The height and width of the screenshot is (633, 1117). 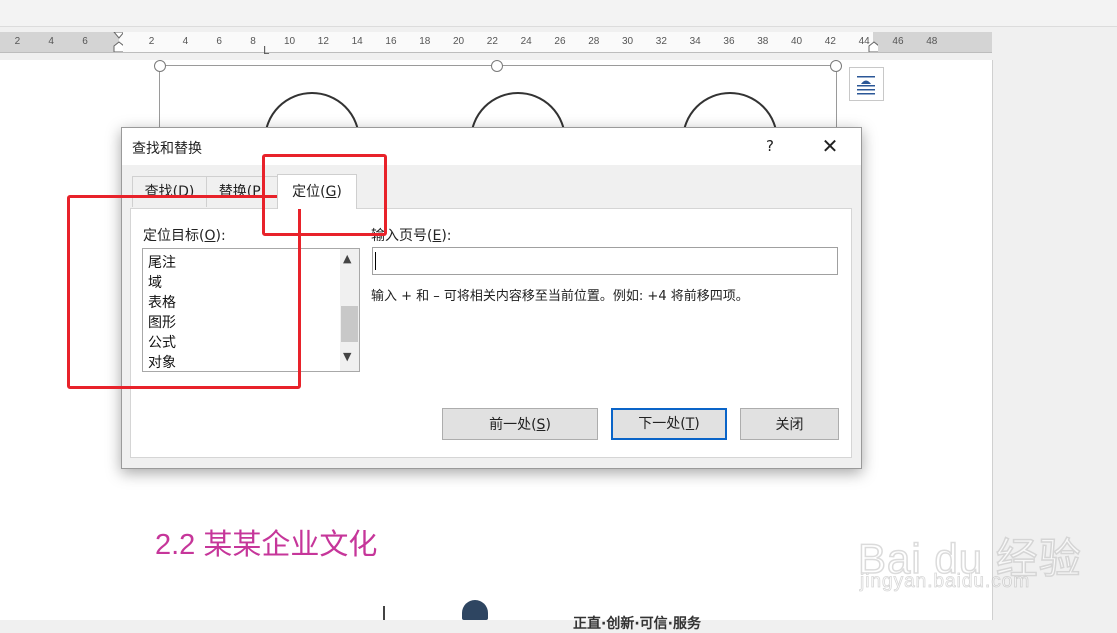 I want to click on section-heading: 2.2 某某企业文化, so click(x=266, y=545).